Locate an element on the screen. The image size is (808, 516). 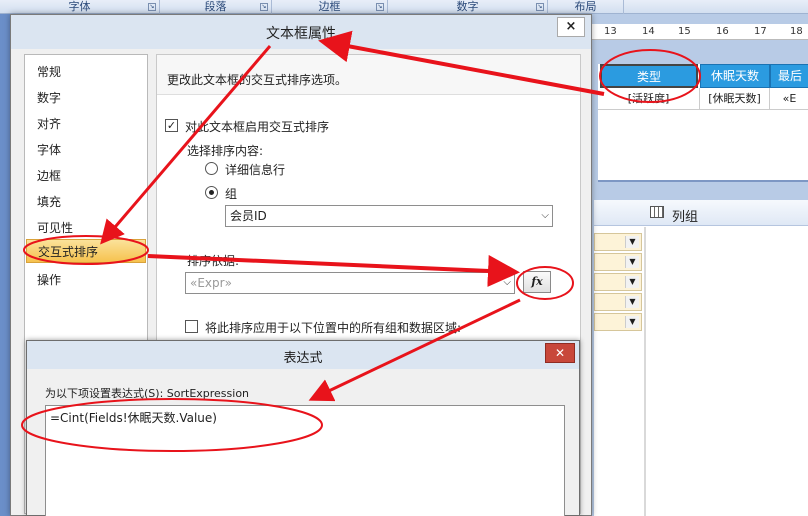
ribbon-group-labels: 字体 ↘ 段落 ↘ 边框 ↘ 数字 ↘ 布局 is located at coordinates (404, 7).